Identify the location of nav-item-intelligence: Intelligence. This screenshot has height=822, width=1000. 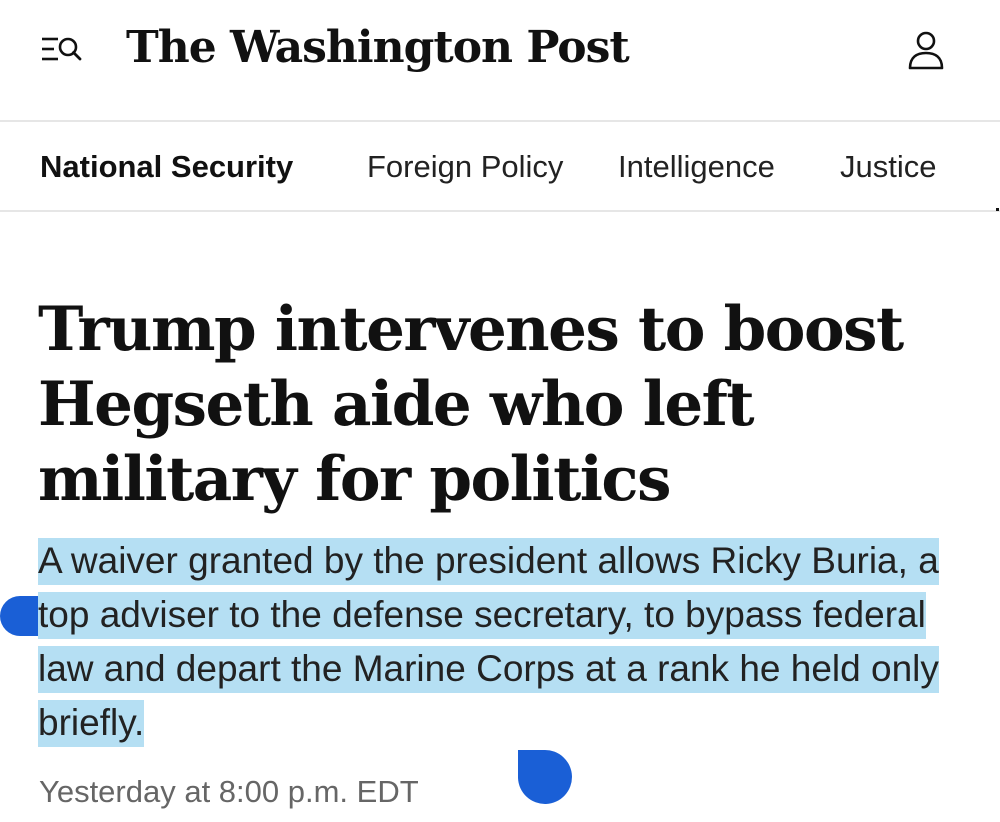
(696, 167).